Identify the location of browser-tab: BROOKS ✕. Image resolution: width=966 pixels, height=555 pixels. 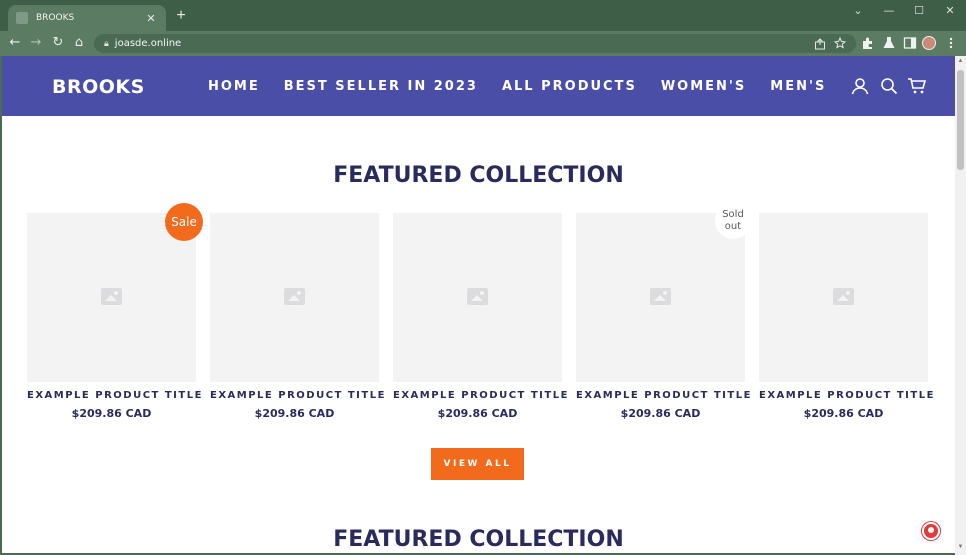
(87, 18).